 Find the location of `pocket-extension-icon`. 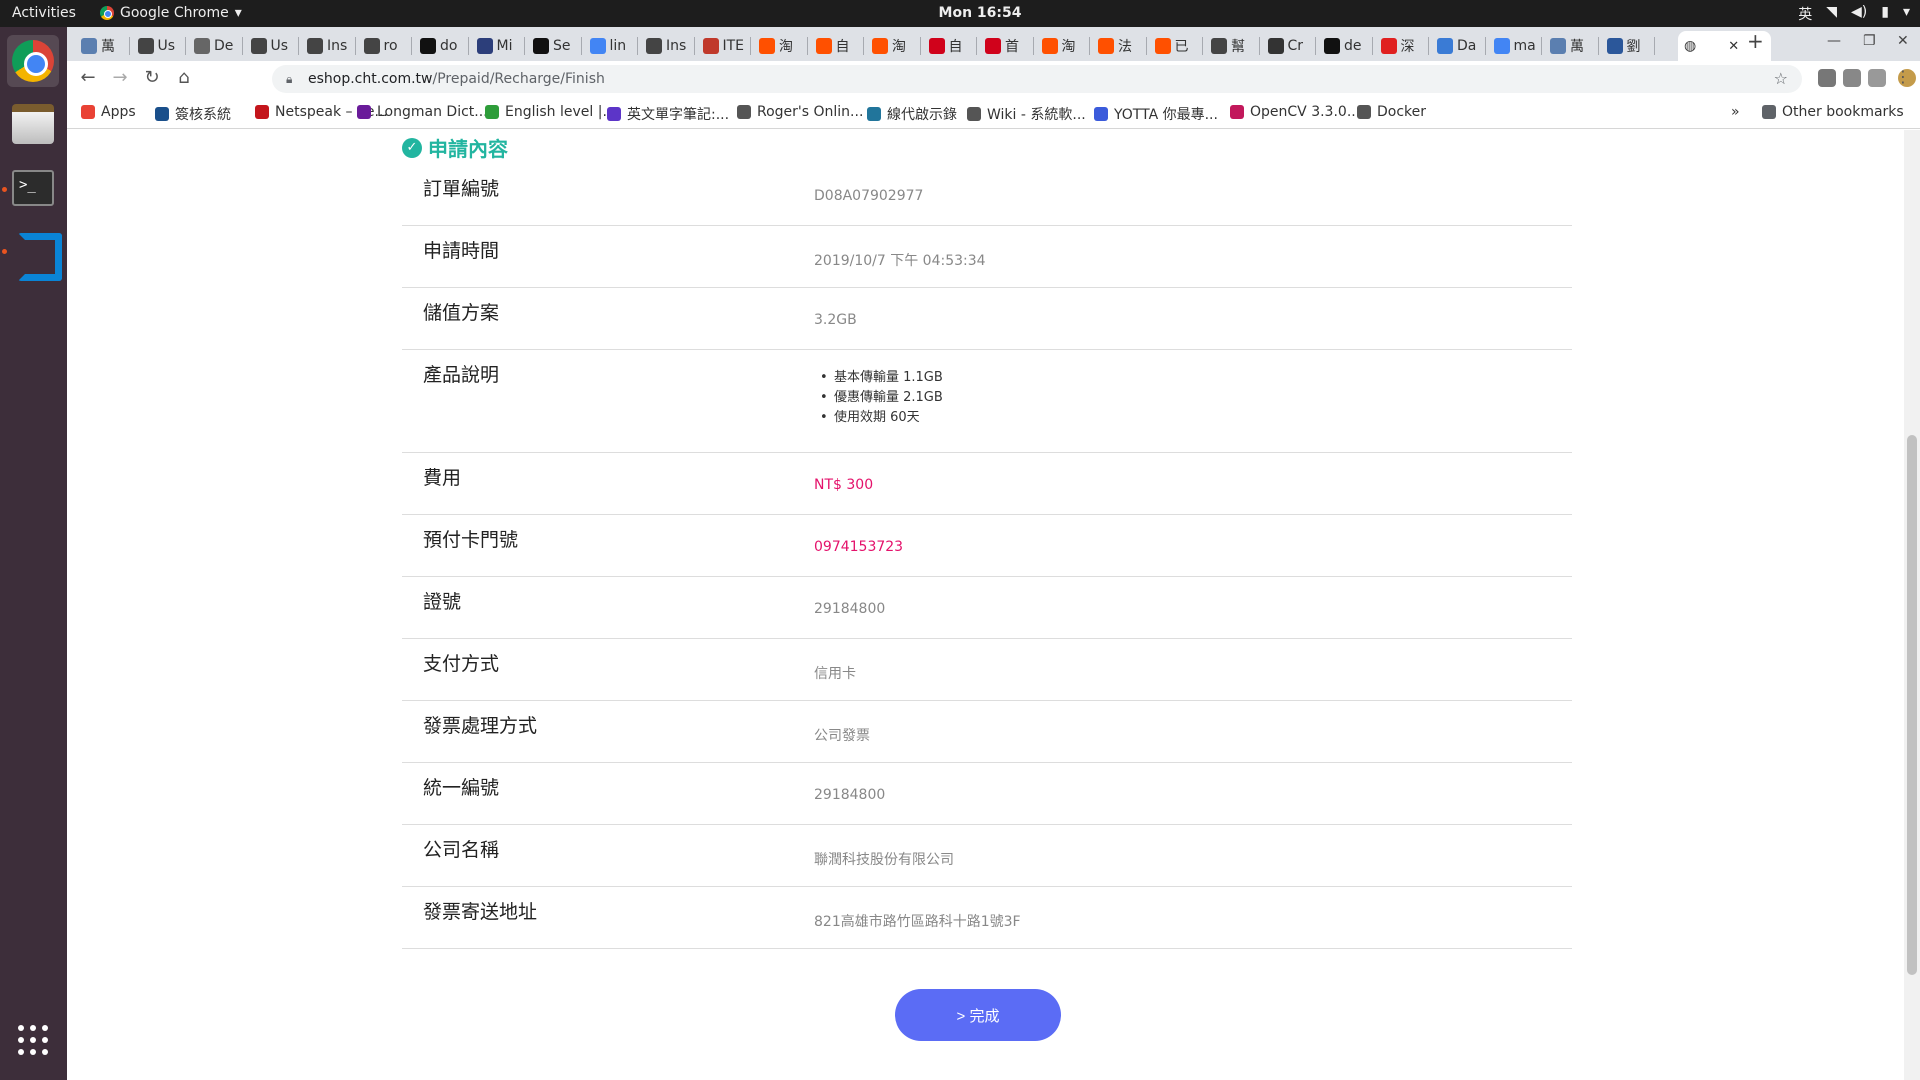

pocket-extension-icon is located at coordinates (1827, 78).